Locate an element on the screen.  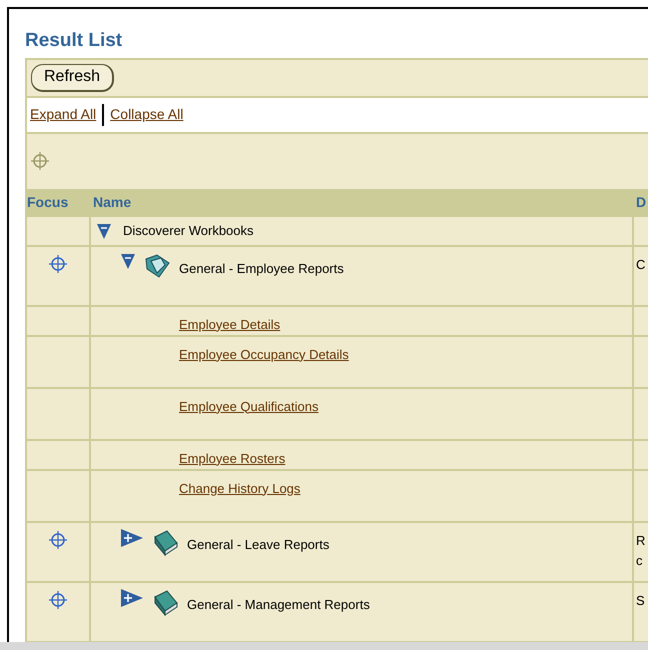
description-text: C is located at coordinates (641, 265).